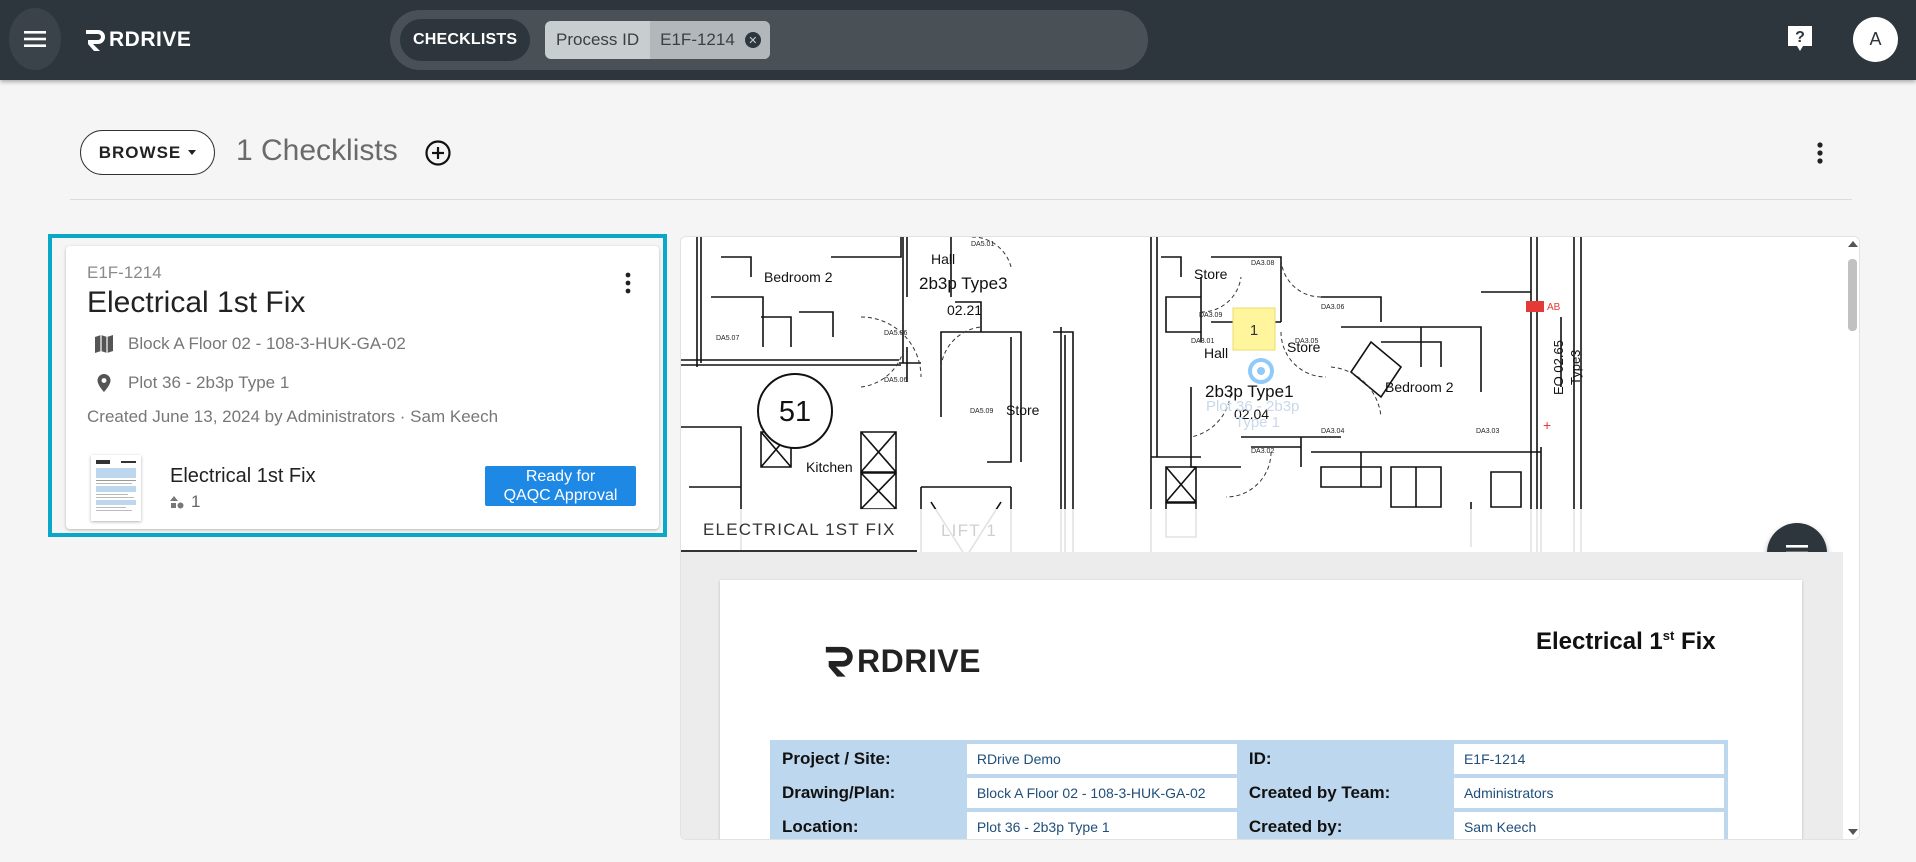  Describe the element at coordinates (140, 152) in the screenshot. I see `browse-label: BROWSE` at that location.